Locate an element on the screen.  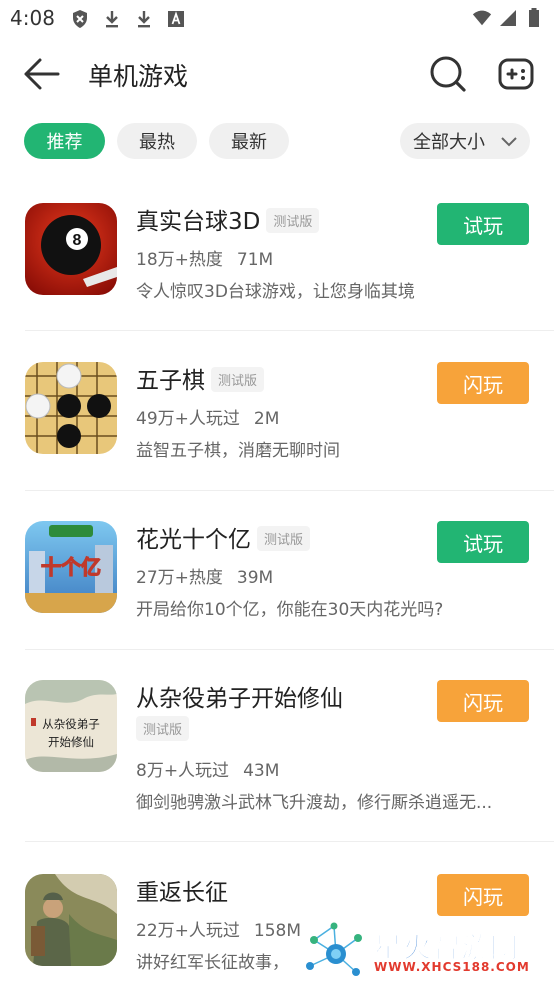
search-icon is located at coordinates (448, 74).